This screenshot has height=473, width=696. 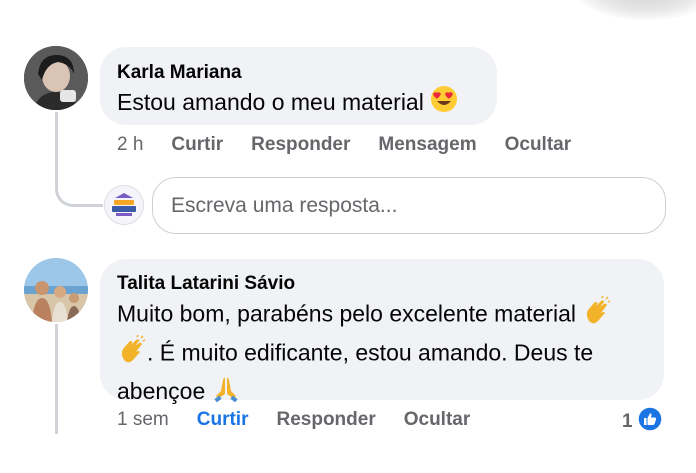 What do you see at coordinates (161, 391) in the screenshot?
I see `comment-text-part: abençoe` at bounding box center [161, 391].